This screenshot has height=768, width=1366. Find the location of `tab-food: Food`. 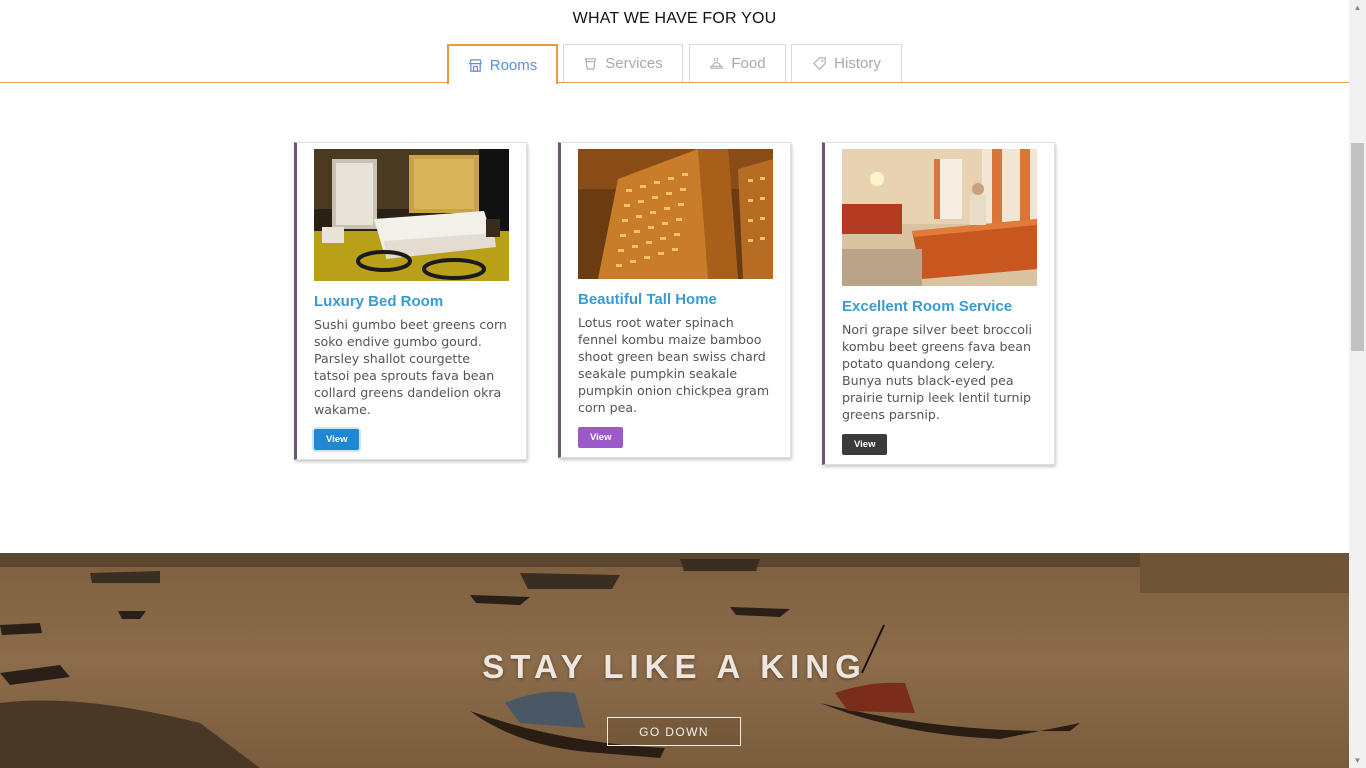

tab-food: Food is located at coordinates (737, 63).